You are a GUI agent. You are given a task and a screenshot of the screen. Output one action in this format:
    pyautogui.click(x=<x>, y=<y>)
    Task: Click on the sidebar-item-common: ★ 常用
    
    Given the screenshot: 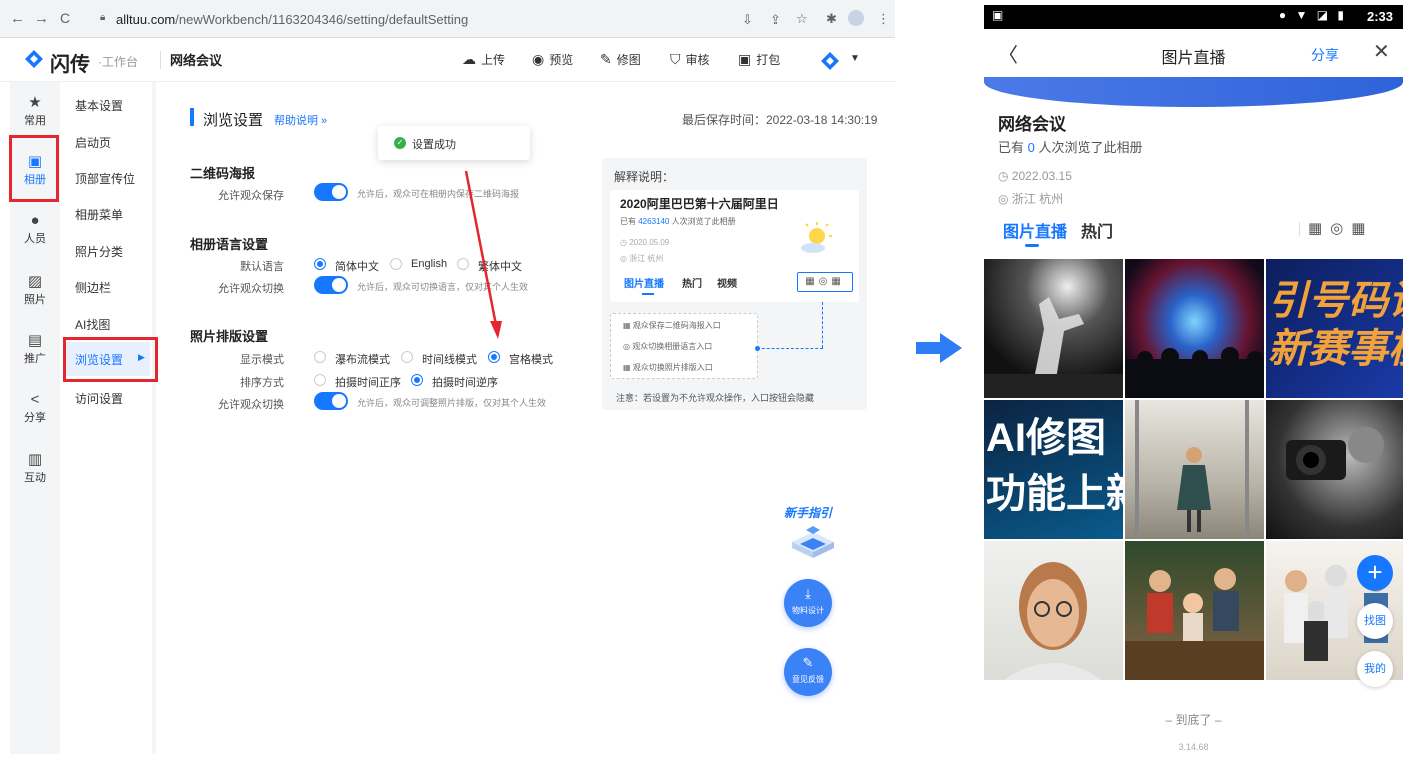 What is the action you would take?
    pyautogui.click(x=35, y=111)
    